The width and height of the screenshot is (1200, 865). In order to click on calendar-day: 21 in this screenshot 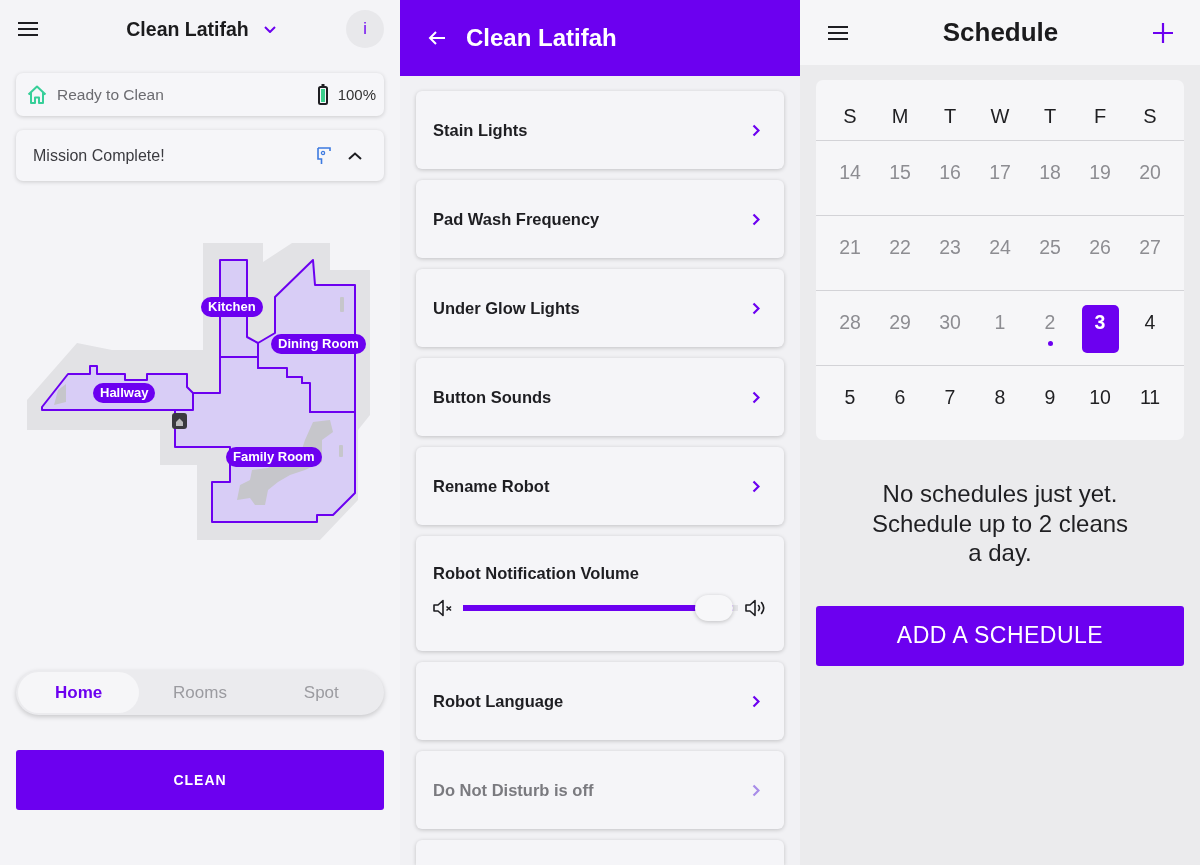, I will do `click(850, 254)`.